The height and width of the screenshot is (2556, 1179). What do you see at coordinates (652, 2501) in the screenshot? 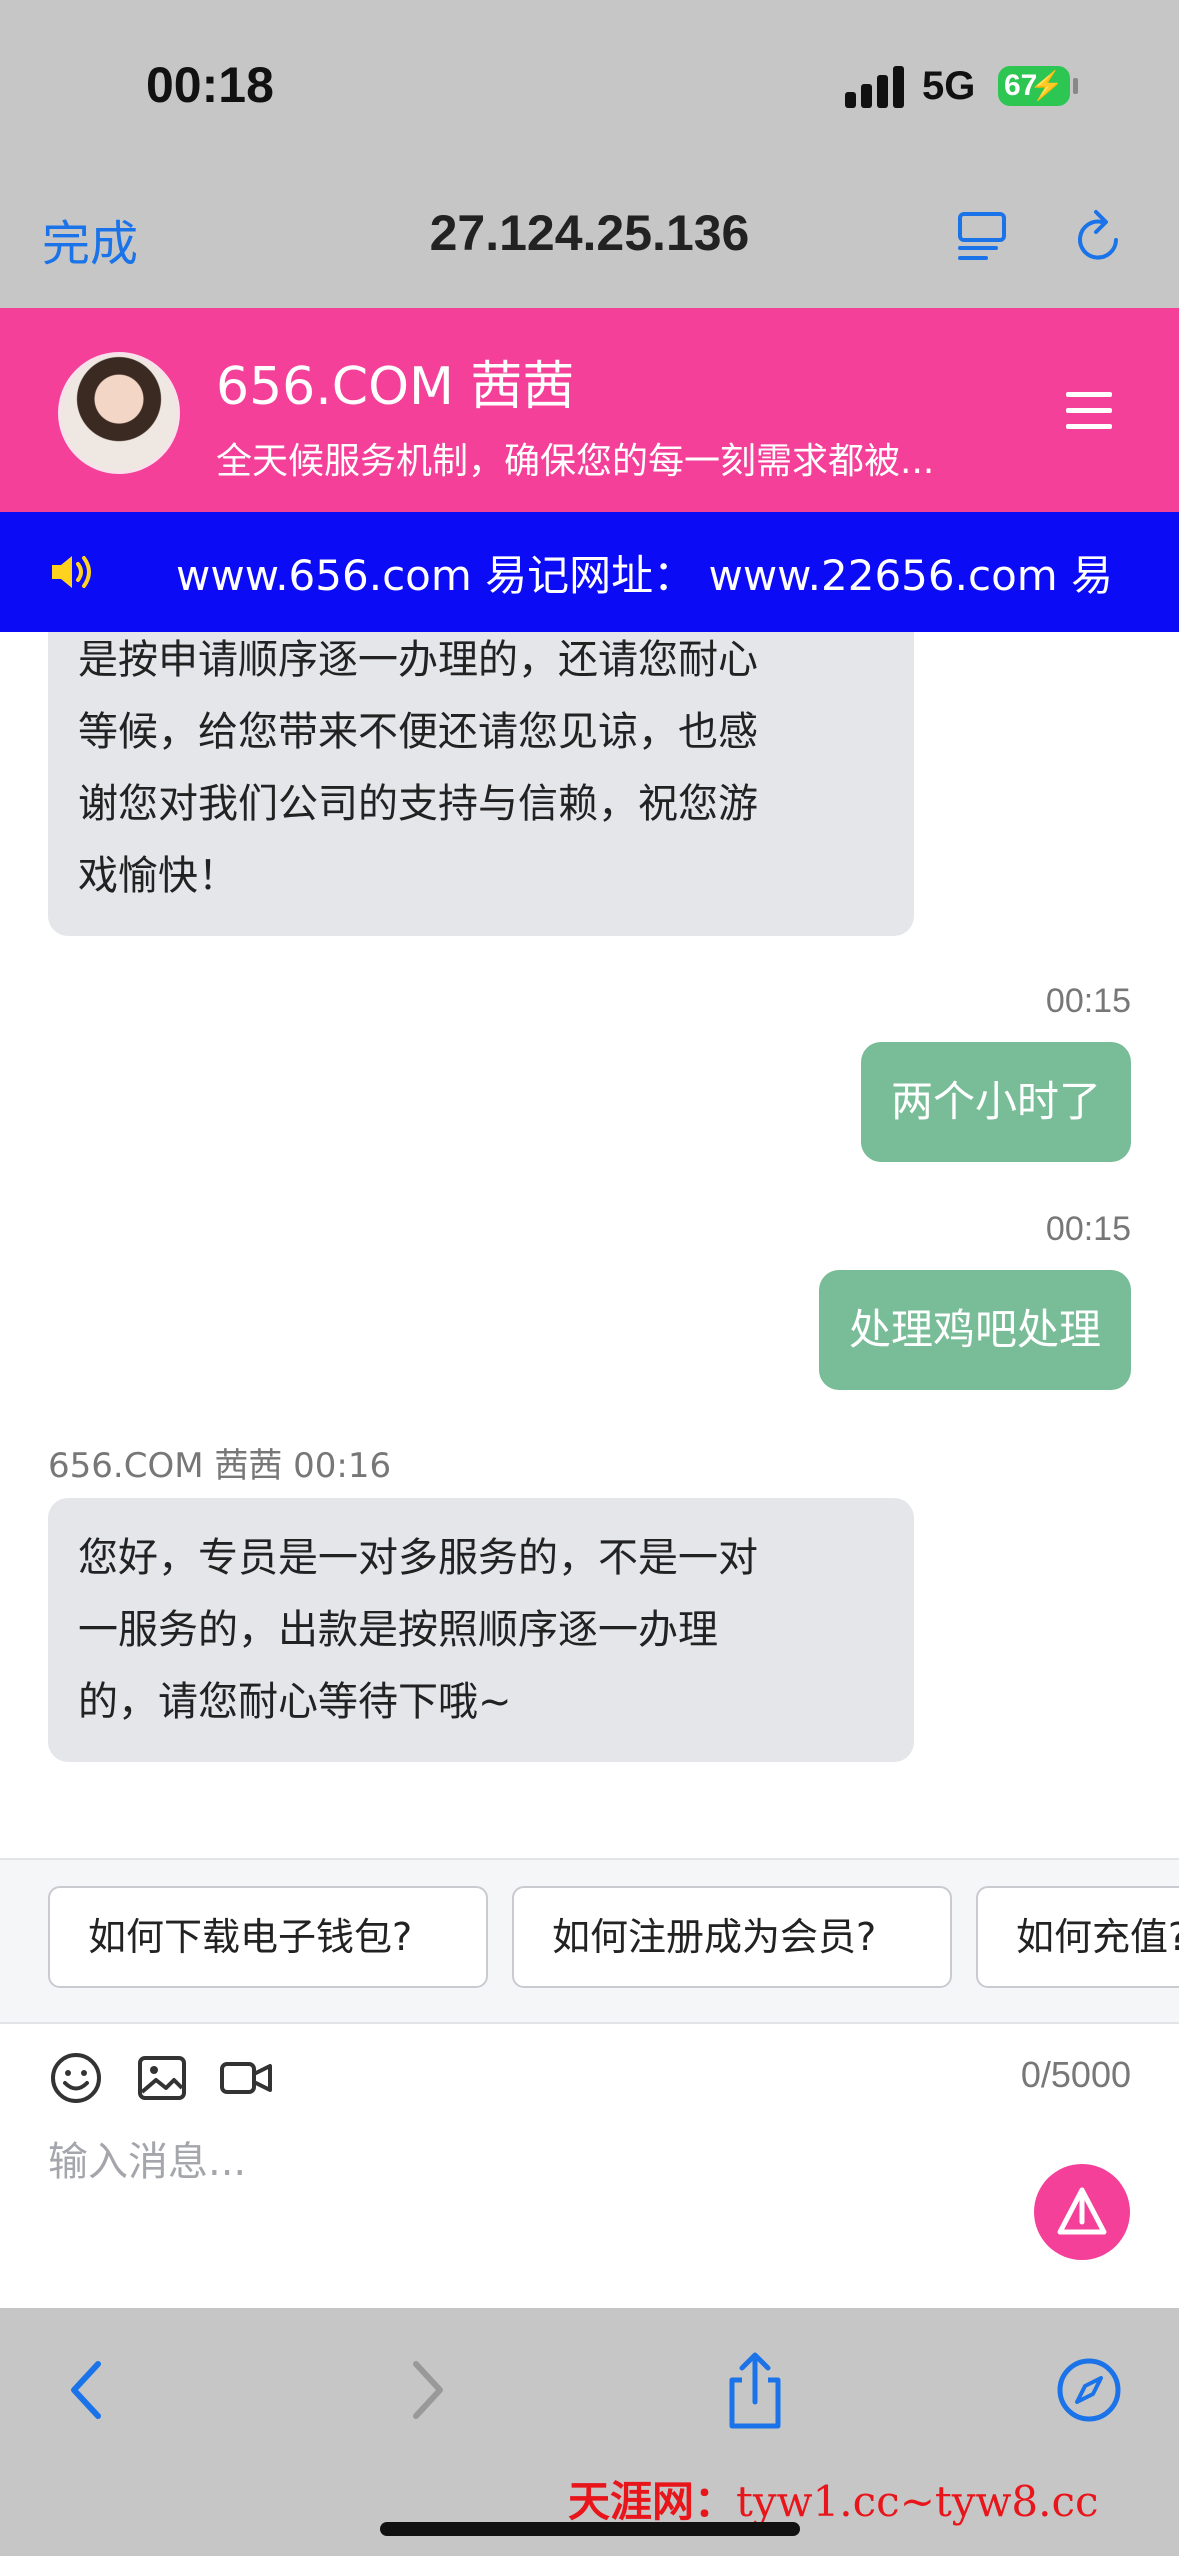
I see `watermark-label: 天涯网：` at bounding box center [652, 2501].